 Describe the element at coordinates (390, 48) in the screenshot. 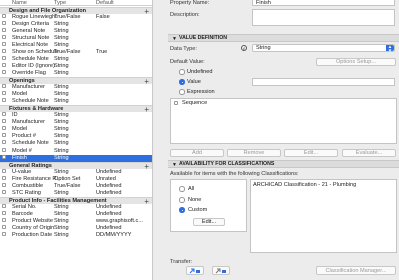

I see `chevron-updown-icon: ▲ ▼` at that location.